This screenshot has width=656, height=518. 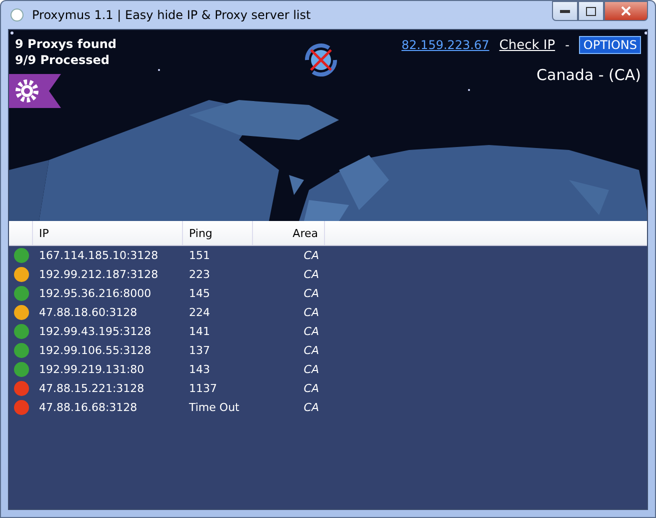 What do you see at coordinates (99, 255) in the screenshot?
I see `table-cell-text: 167.114.185.10:3128` at bounding box center [99, 255].